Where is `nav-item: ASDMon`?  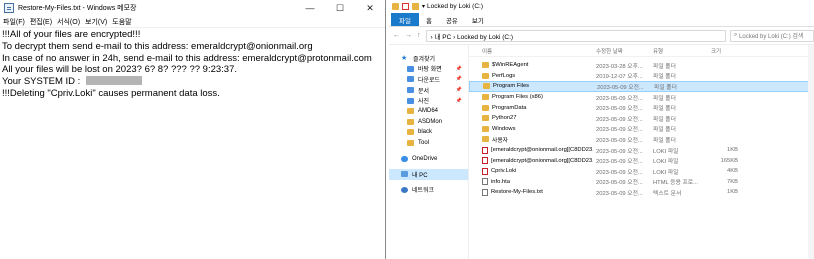
nav-item: ASDMon is located at coordinates (428, 122).